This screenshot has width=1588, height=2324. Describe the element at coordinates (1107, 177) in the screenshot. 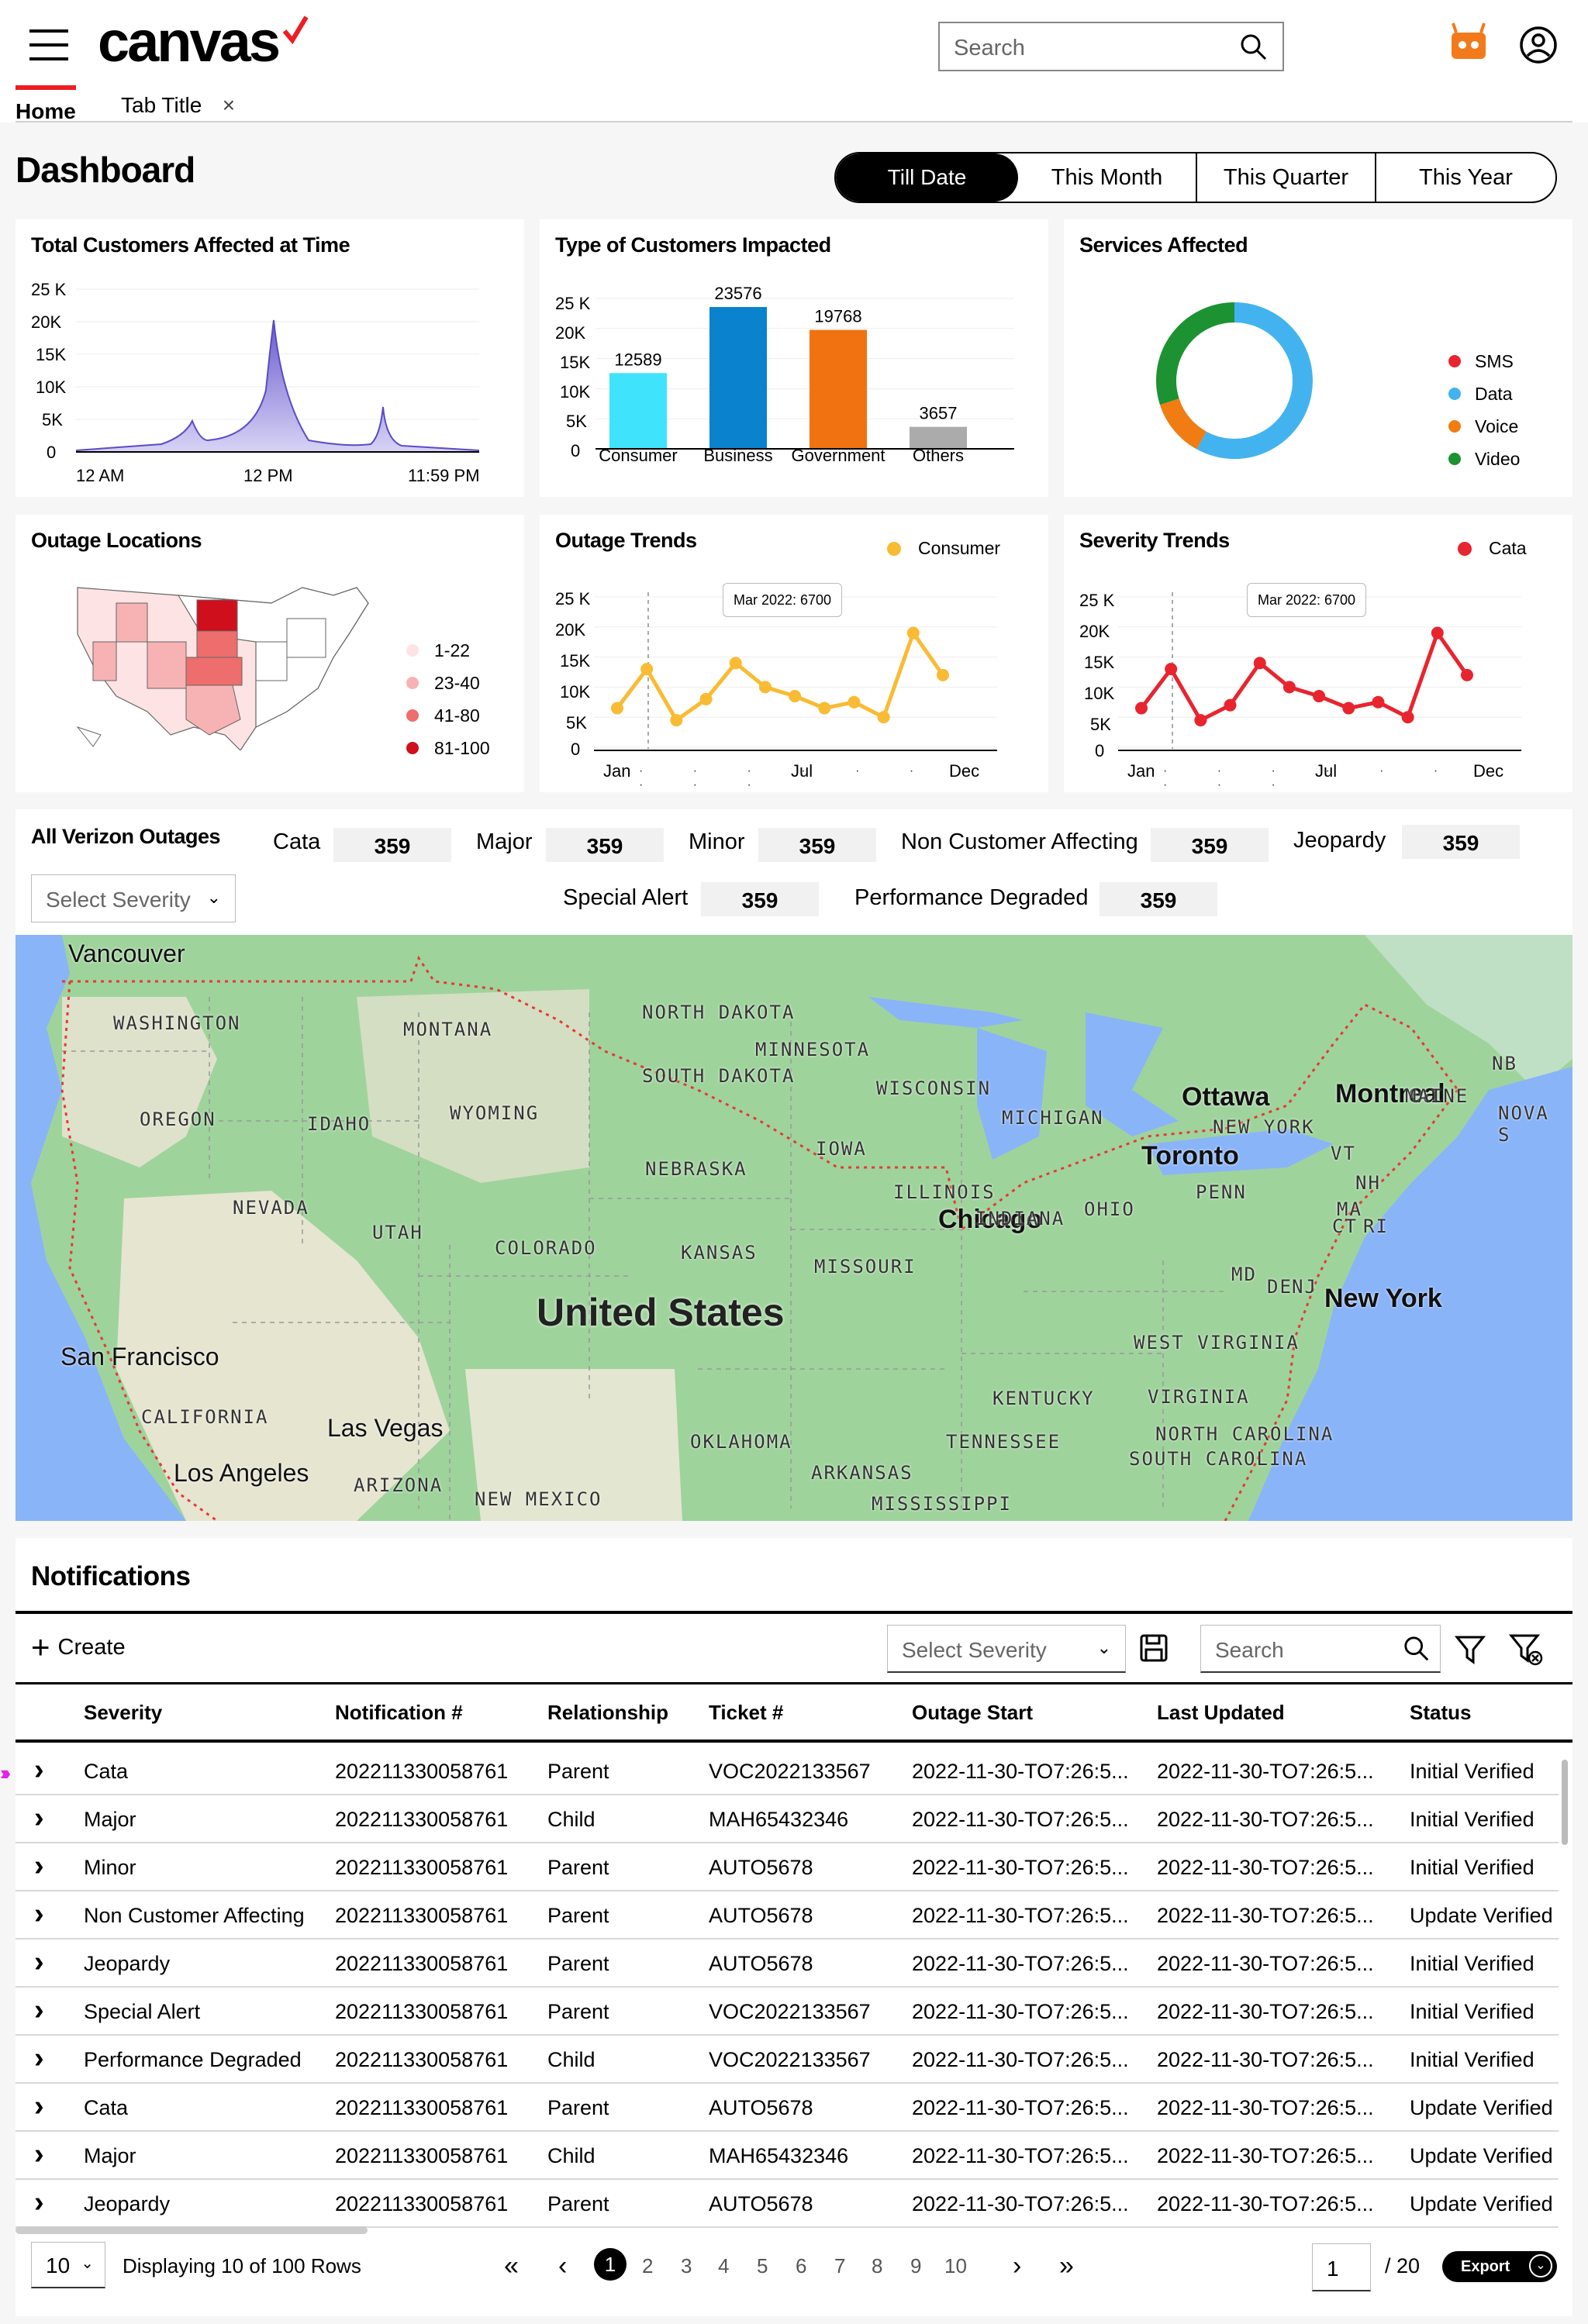

I see `period-this-month: This Month` at that location.